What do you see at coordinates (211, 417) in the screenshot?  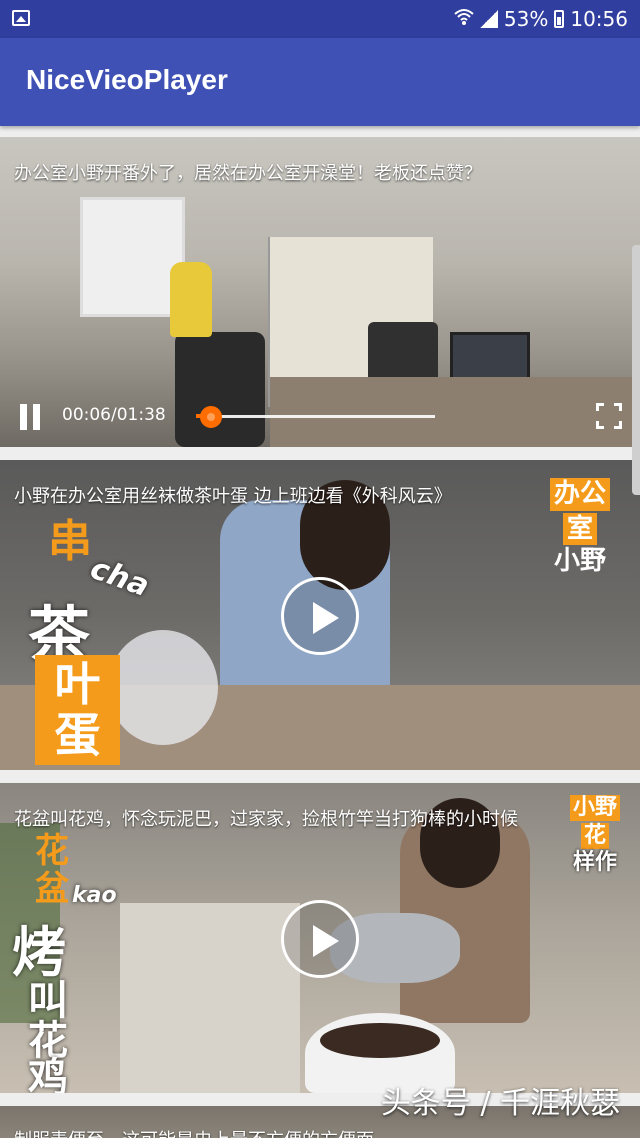 I see `seek-thumb` at bounding box center [211, 417].